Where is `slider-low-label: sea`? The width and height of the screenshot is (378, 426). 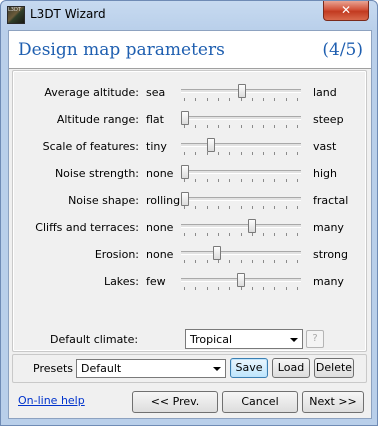 slider-low-label: sea is located at coordinates (156, 92).